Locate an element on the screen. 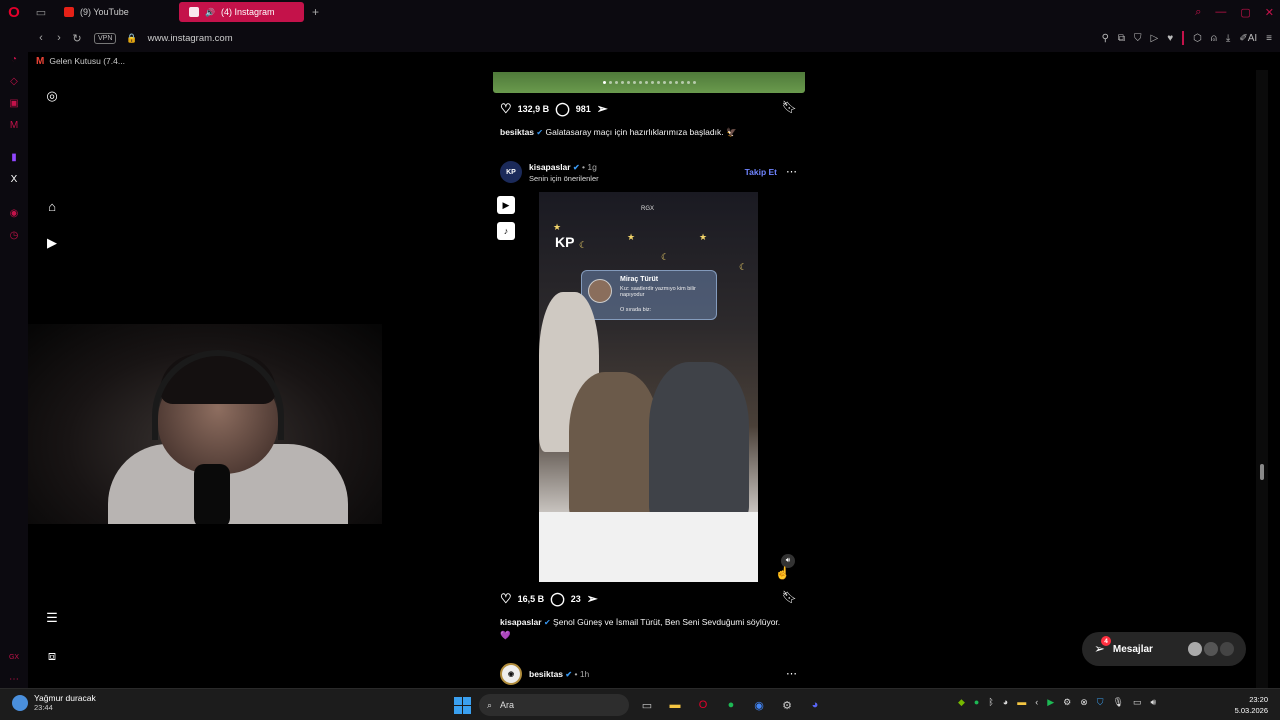 Image resolution: width=1280 pixels, height=720 pixels. speaker-icon: 🔊 is located at coordinates (210, 12).